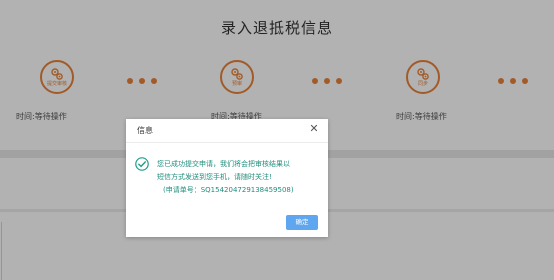  I want to click on dialog-header: 信息 ✕, so click(227, 131).